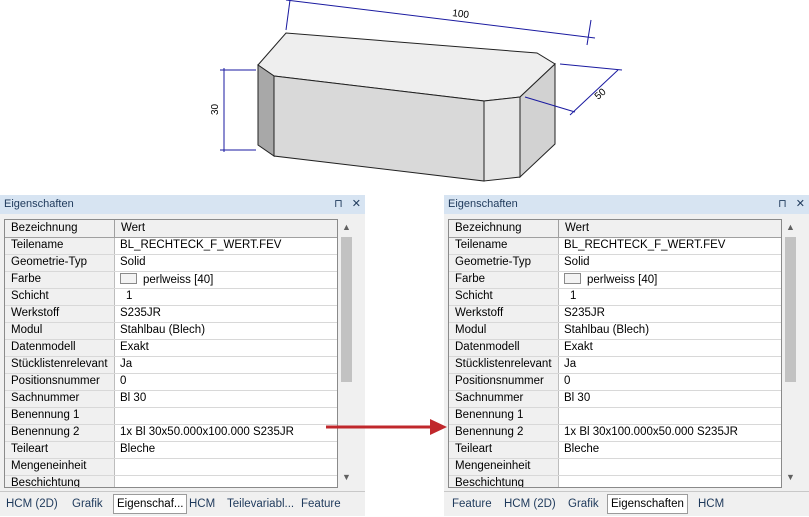 This screenshot has height=517, width=809. What do you see at coordinates (60, 297) in the screenshot?
I see `property-name: Schicht` at bounding box center [60, 297].